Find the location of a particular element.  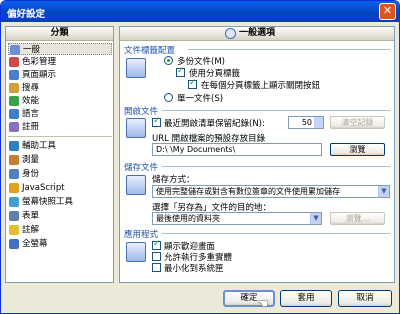

minimize-to-tray-checkbox is located at coordinates (156, 267).